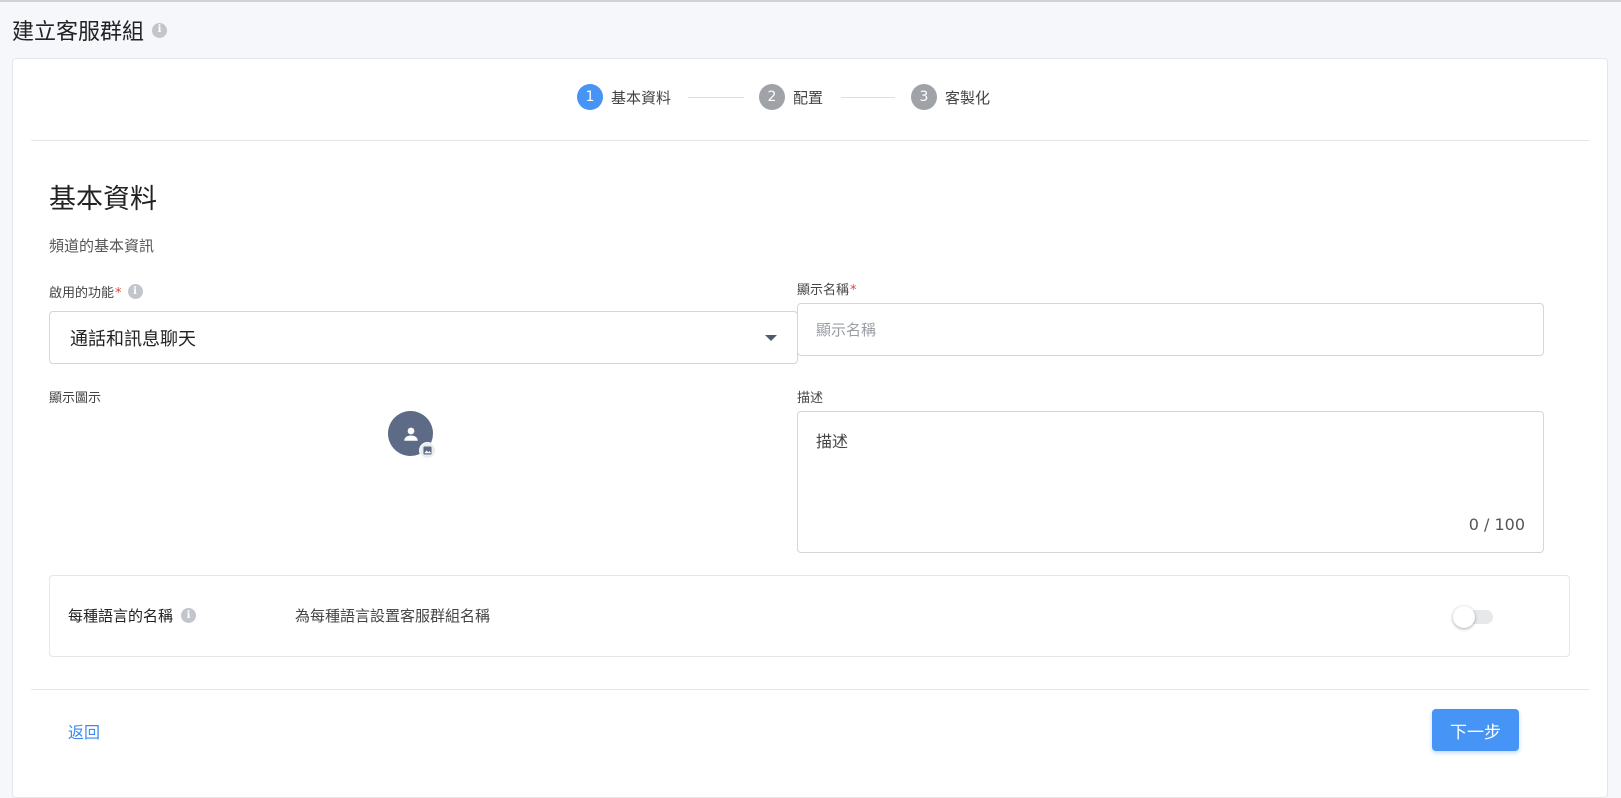  I want to click on step-number: 1, so click(590, 97).